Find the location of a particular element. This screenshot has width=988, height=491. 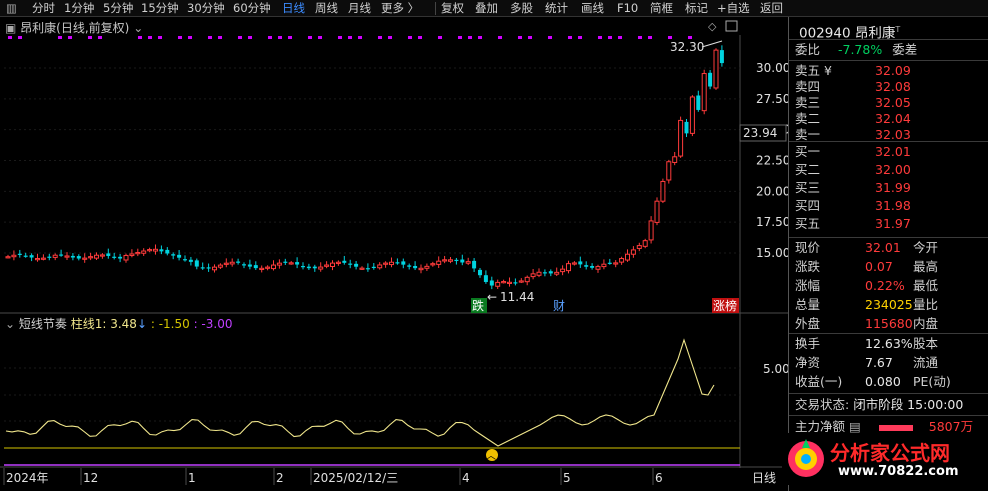

weibi-value: -7.78% is located at coordinates (860, 49).